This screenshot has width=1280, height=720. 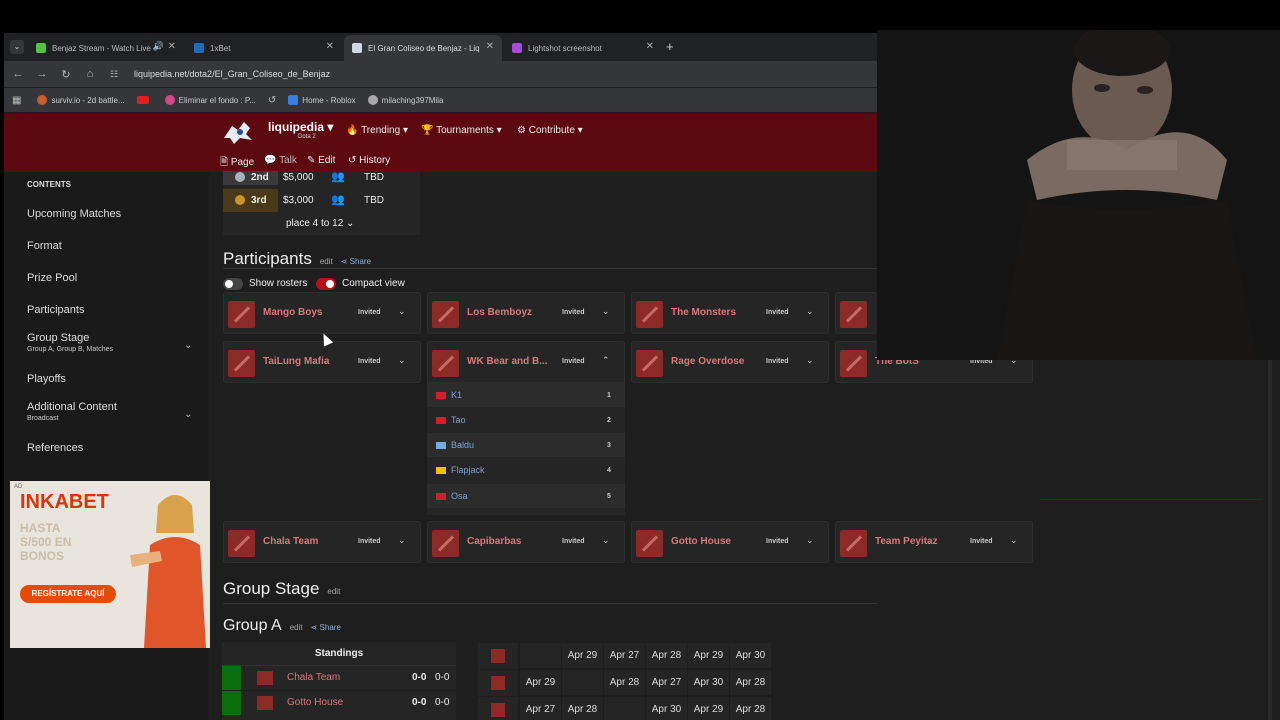 What do you see at coordinates (917, 541) in the screenshot?
I see `team-name: Team Peyitaz` at bounding box center [917, 541].